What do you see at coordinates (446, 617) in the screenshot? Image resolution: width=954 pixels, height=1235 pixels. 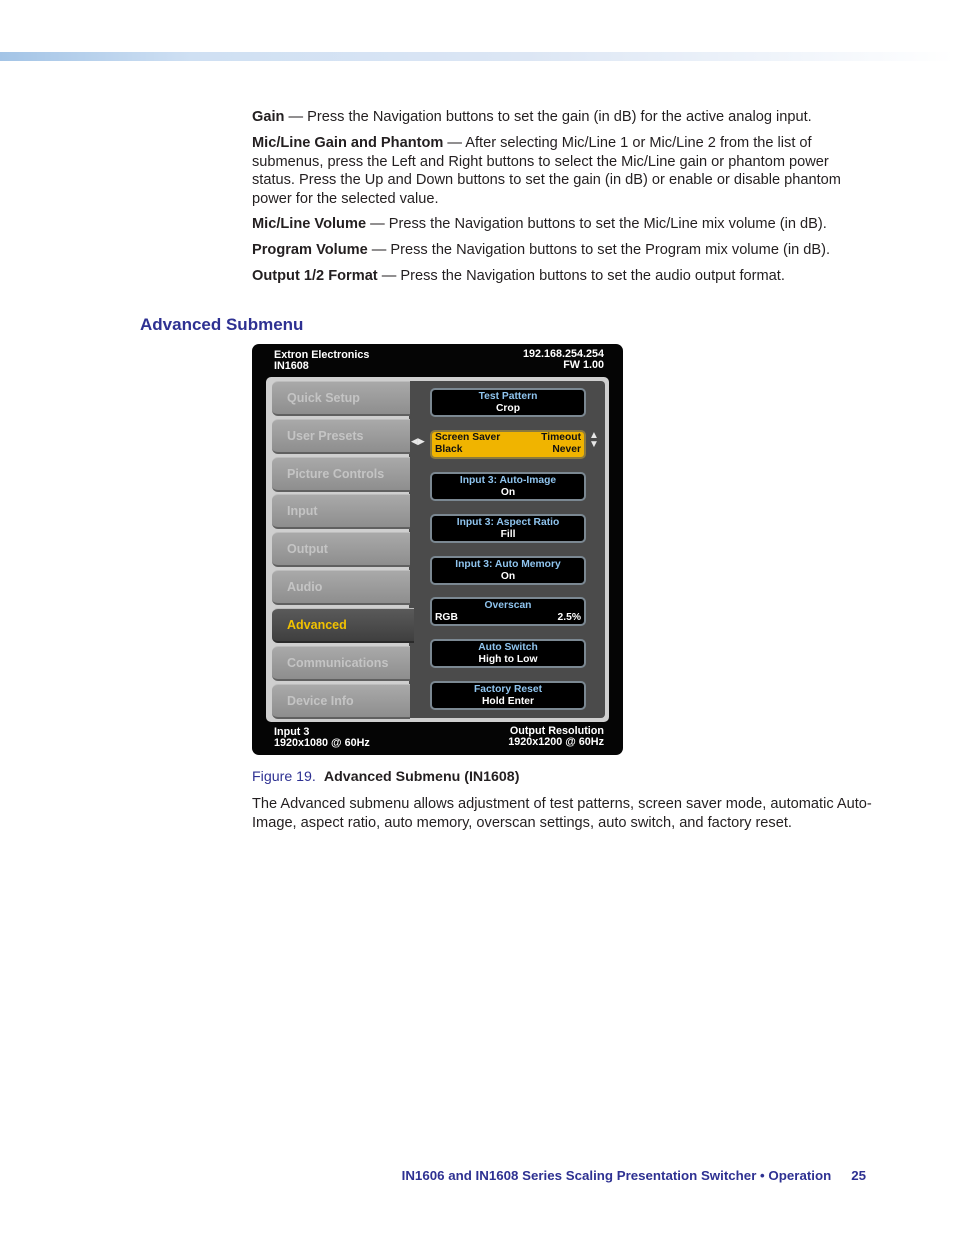 I see `option-value: RGB` at bounding box center [446, 617].